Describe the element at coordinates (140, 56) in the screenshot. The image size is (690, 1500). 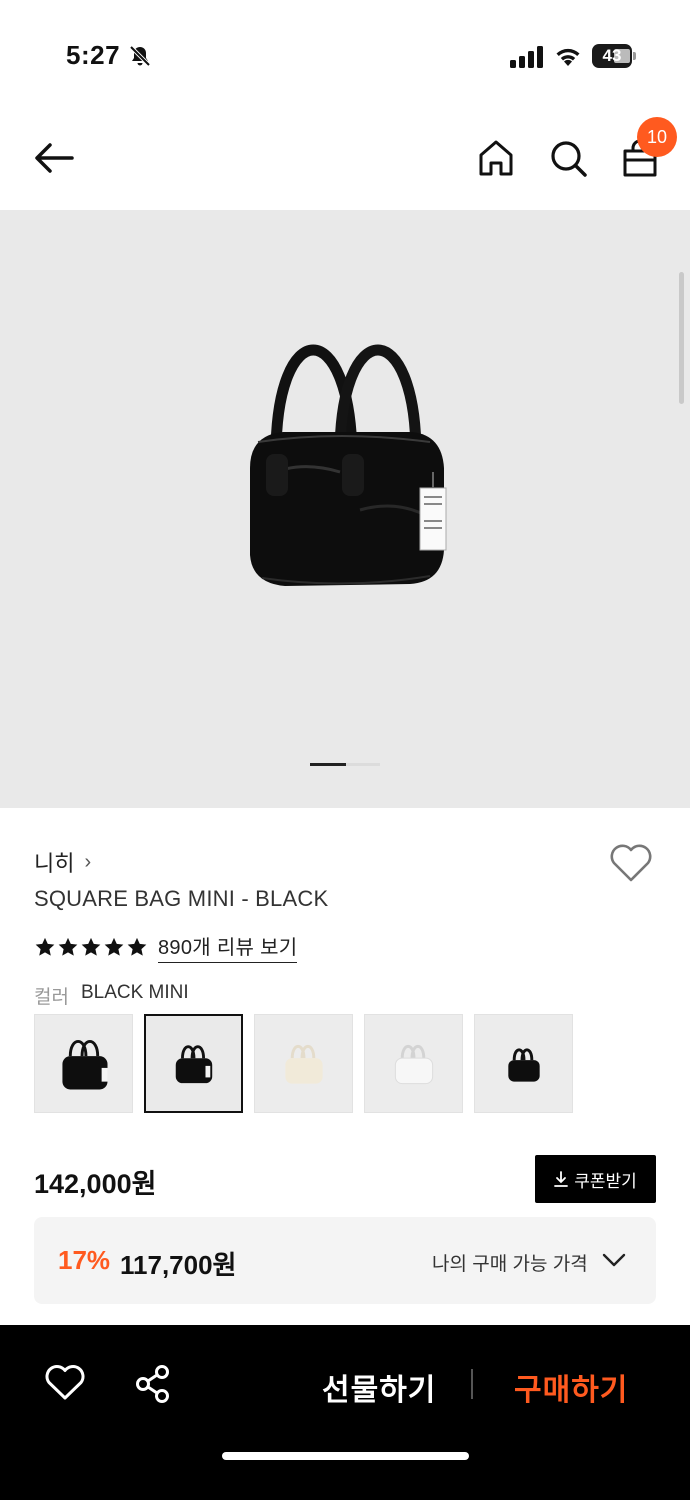
I see `bell-off-icon` at that location.